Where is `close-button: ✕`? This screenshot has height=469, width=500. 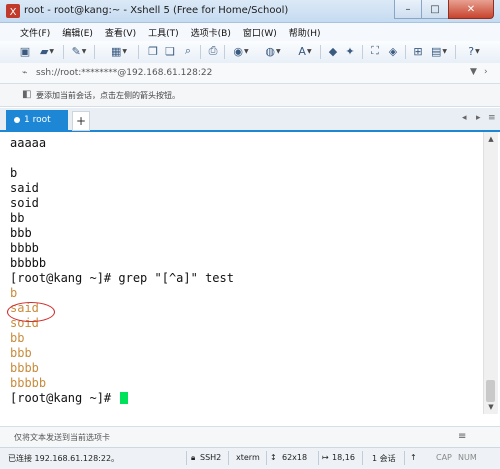 close-button: ✕ is located at coordinates (471, 9).